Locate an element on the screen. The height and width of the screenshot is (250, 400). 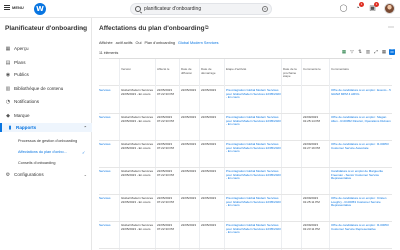
chat-icon: ◯ is located at coordinates (343, 8).